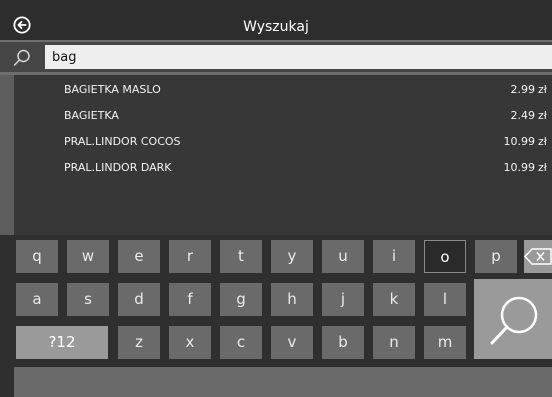 This screenshot has height=397, width=552. I want to click on key-z: z, so click(139, 342).